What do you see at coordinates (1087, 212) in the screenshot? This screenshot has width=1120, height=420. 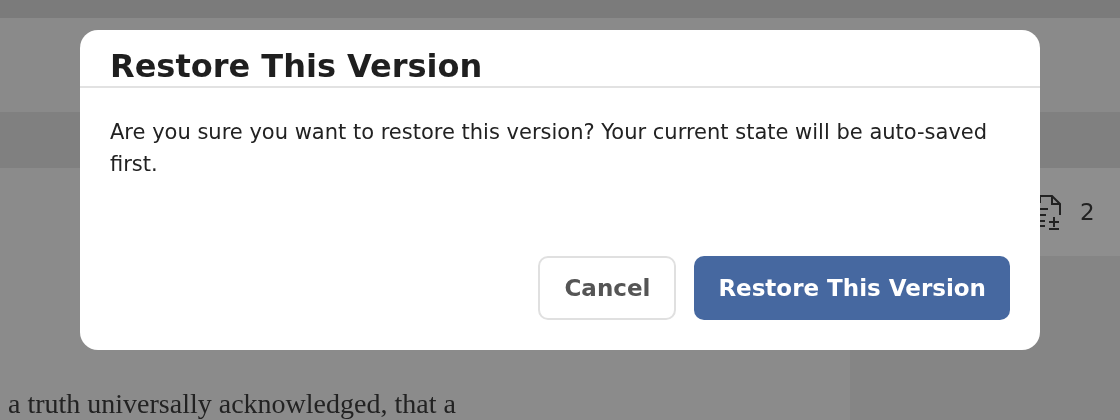 I see `change-count: 2` at bounding box center [1087, 212].